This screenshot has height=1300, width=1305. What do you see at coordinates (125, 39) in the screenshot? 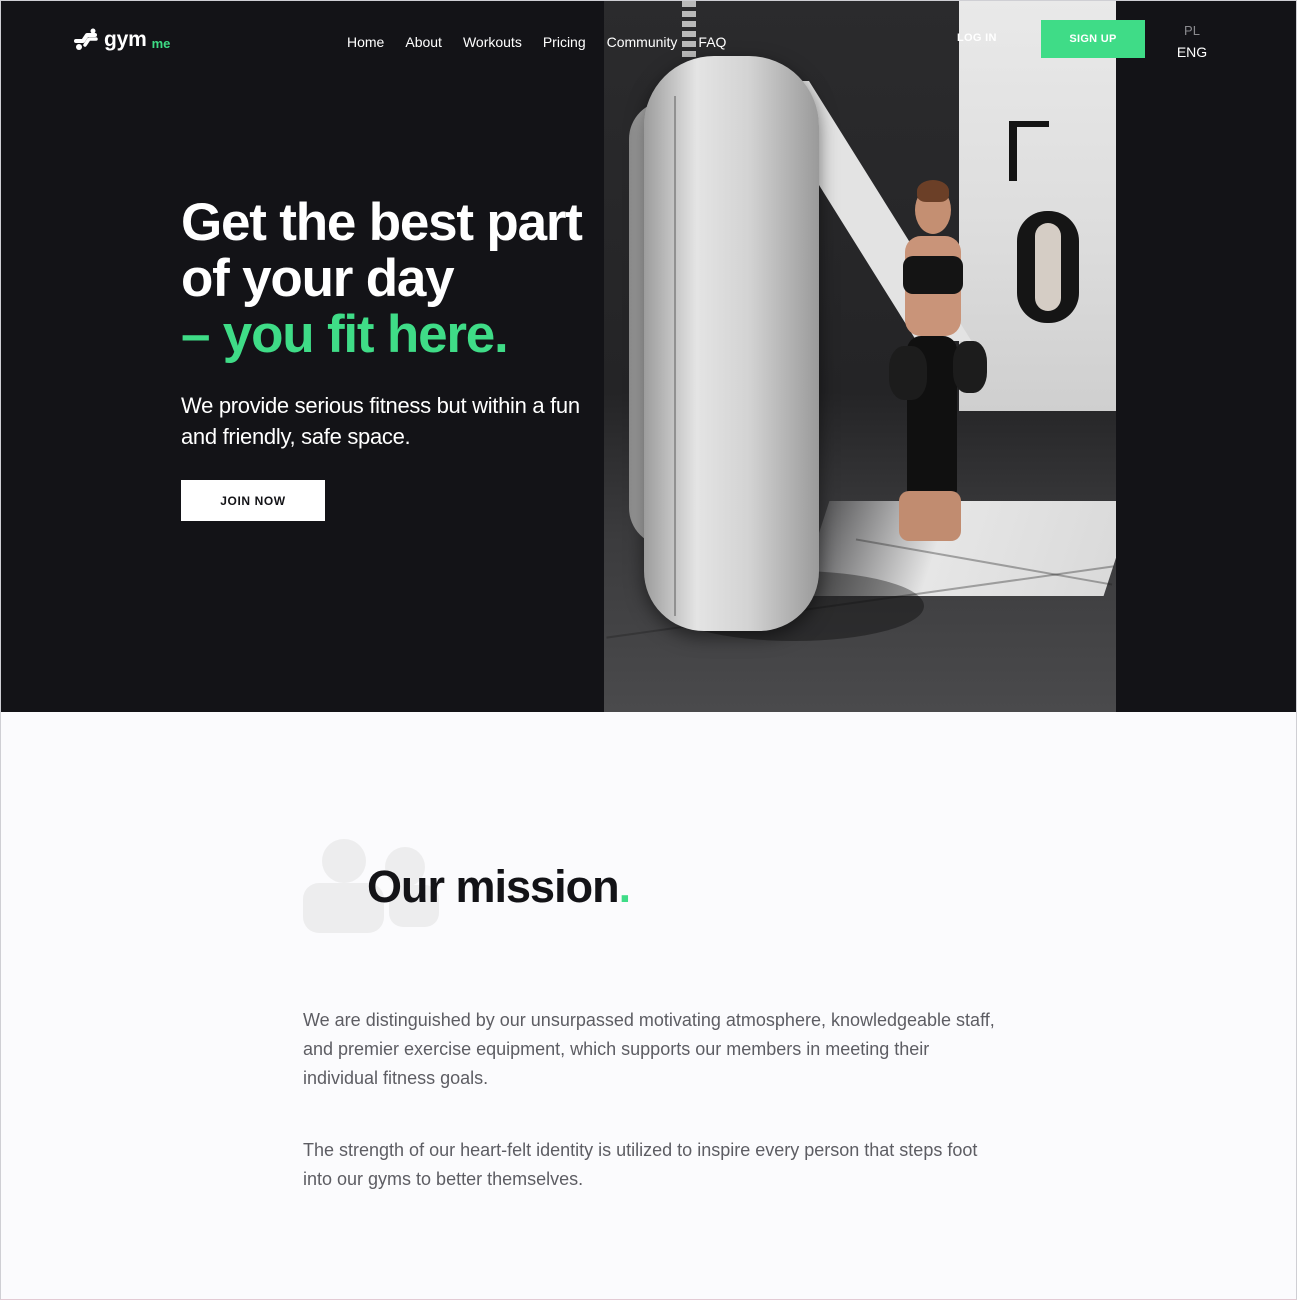
I see `logo-text: gym` at bounding box center [125, 39].